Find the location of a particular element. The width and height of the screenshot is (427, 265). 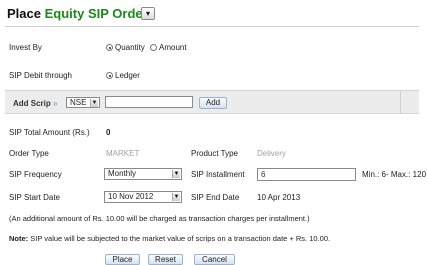

sip-total-value: 0 is located at coordinates (108, 132).